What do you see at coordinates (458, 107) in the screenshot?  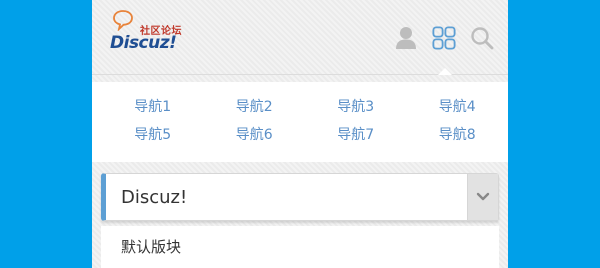 I see `nav-item-4: 导航4` at bounding box center [458, 107].